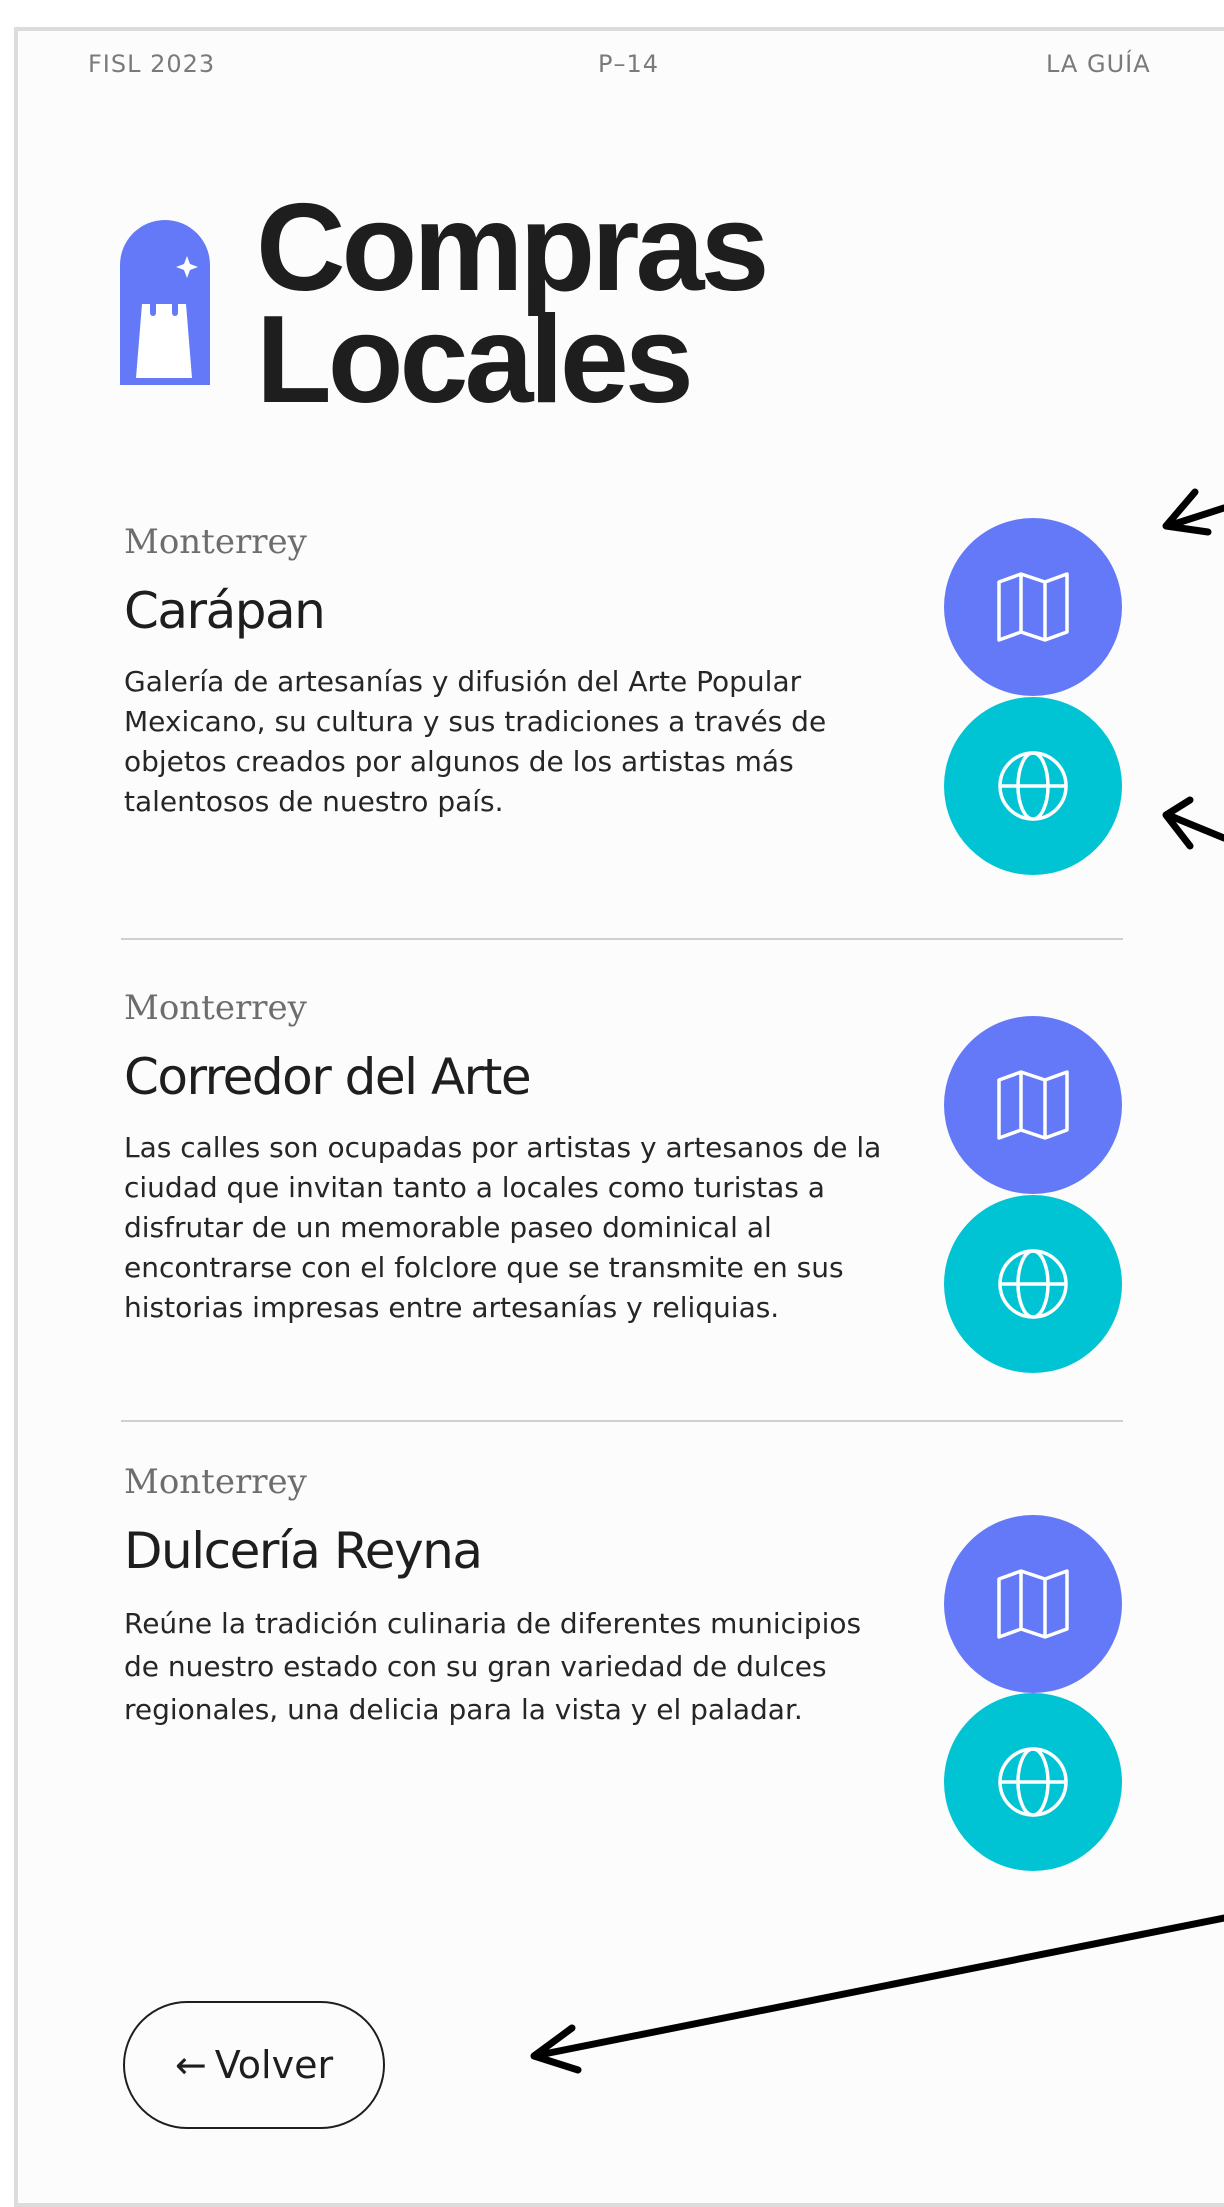 The width and height of the screenshot is (1224, 2207). I want to click on top-bar: FISL 2023 P–14 LA GUÍA, so click(612, 70).